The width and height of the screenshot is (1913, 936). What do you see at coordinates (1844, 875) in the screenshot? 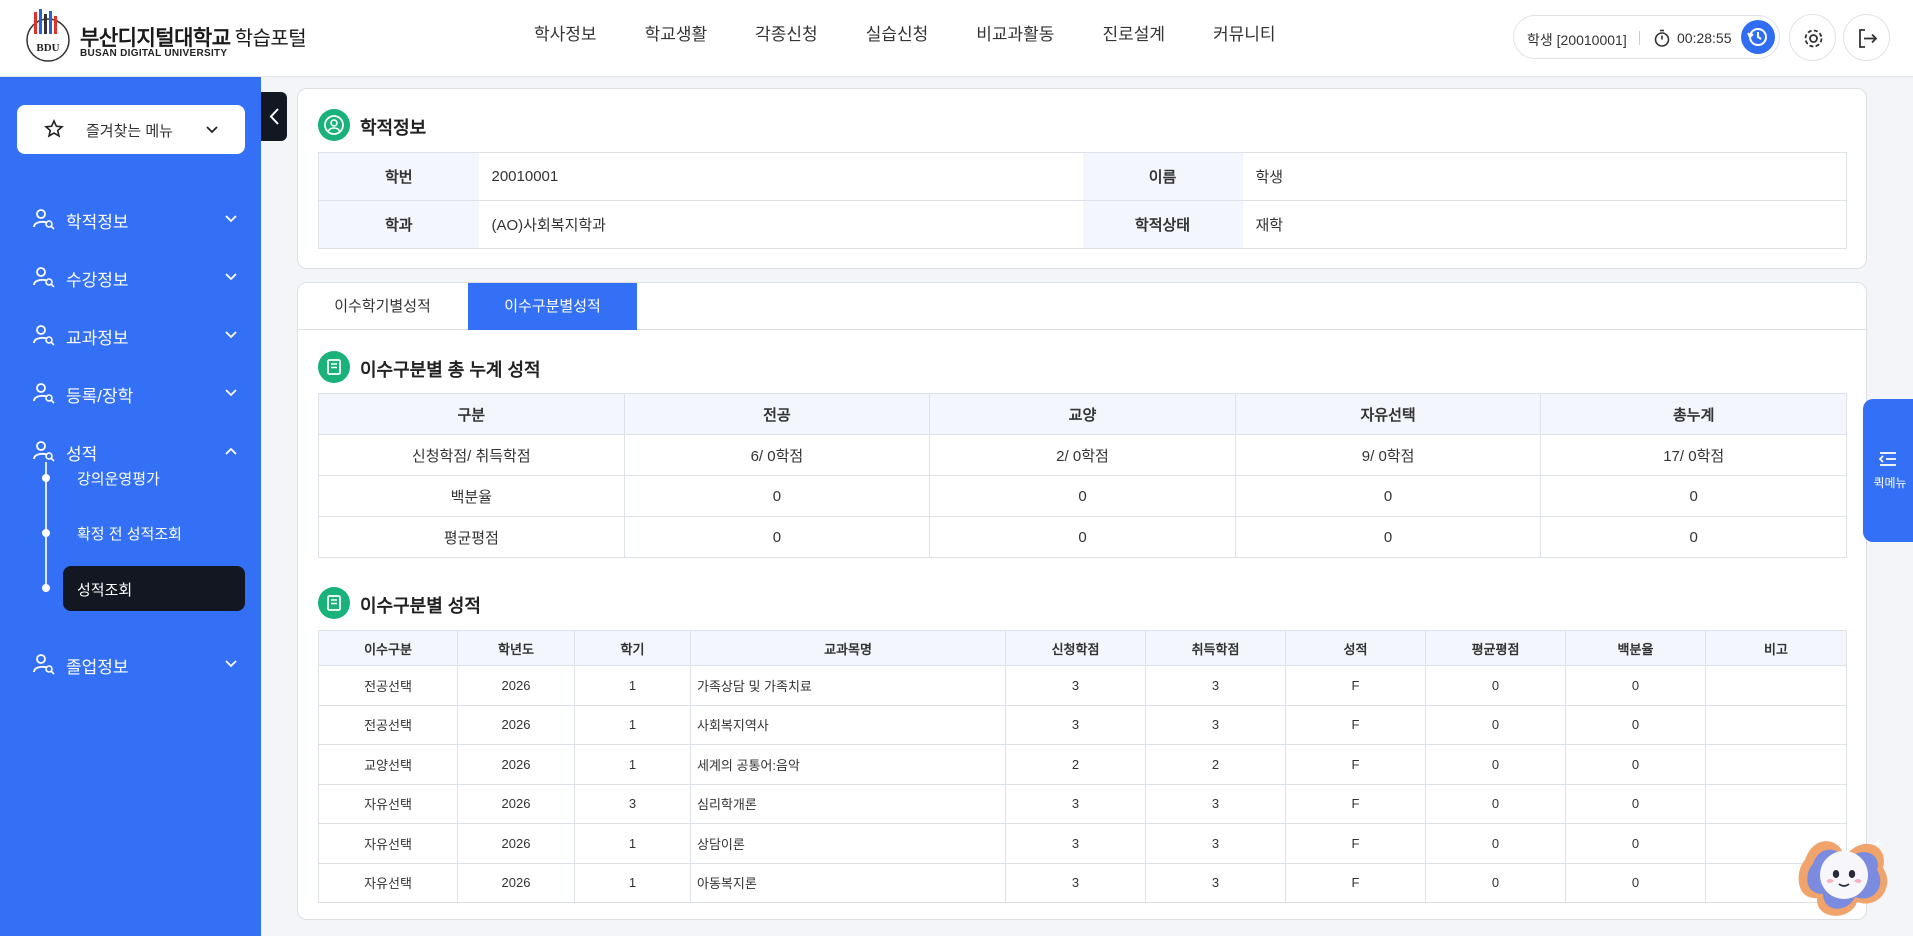
I see `chatbot-mascot-icon: ✦ ✦` at bounding box center [1844, 875].